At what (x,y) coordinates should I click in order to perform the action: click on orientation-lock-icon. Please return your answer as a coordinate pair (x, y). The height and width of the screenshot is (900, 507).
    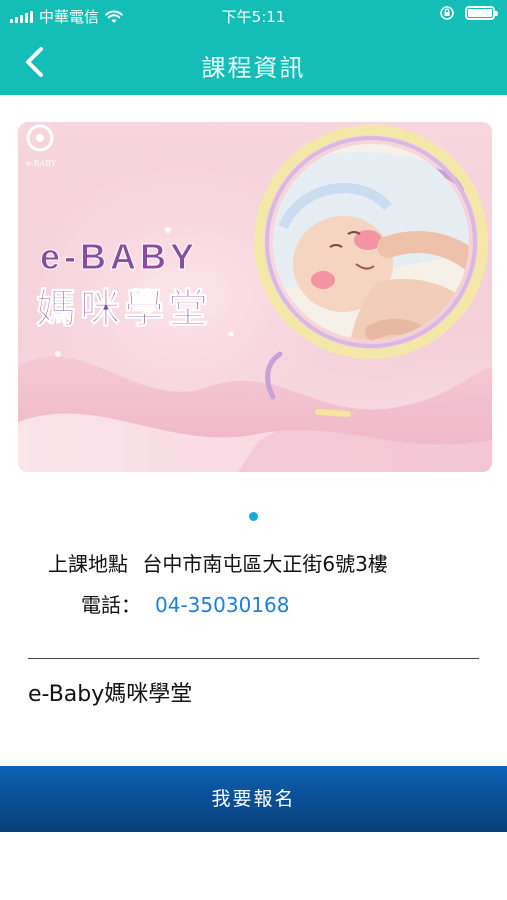
    Looking at the image, I should click on (447, 13).